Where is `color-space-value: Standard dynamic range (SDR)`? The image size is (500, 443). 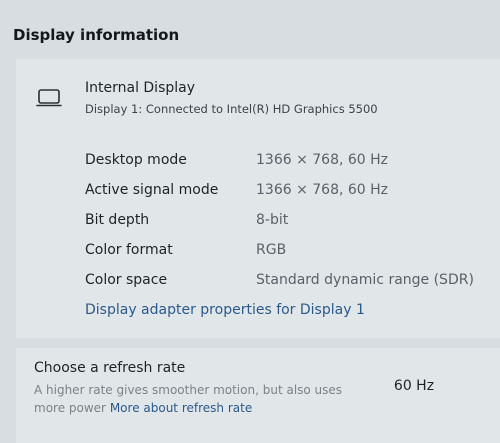
color-space-value: Standard dynamic range (SDR) is located at coordinates (365, 280).